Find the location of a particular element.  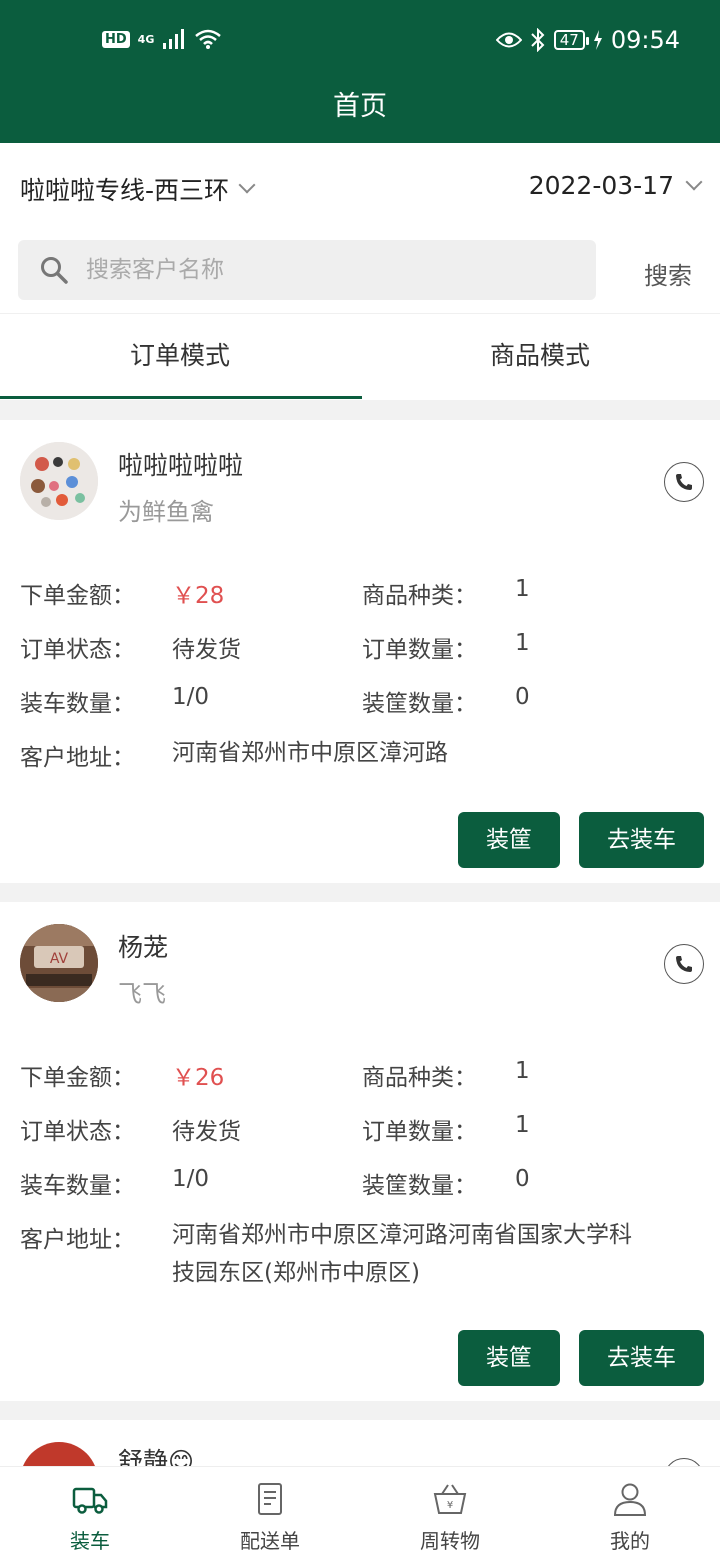

customer-name: 啦啦啦啦啦 is located at coordinates (181, 465).